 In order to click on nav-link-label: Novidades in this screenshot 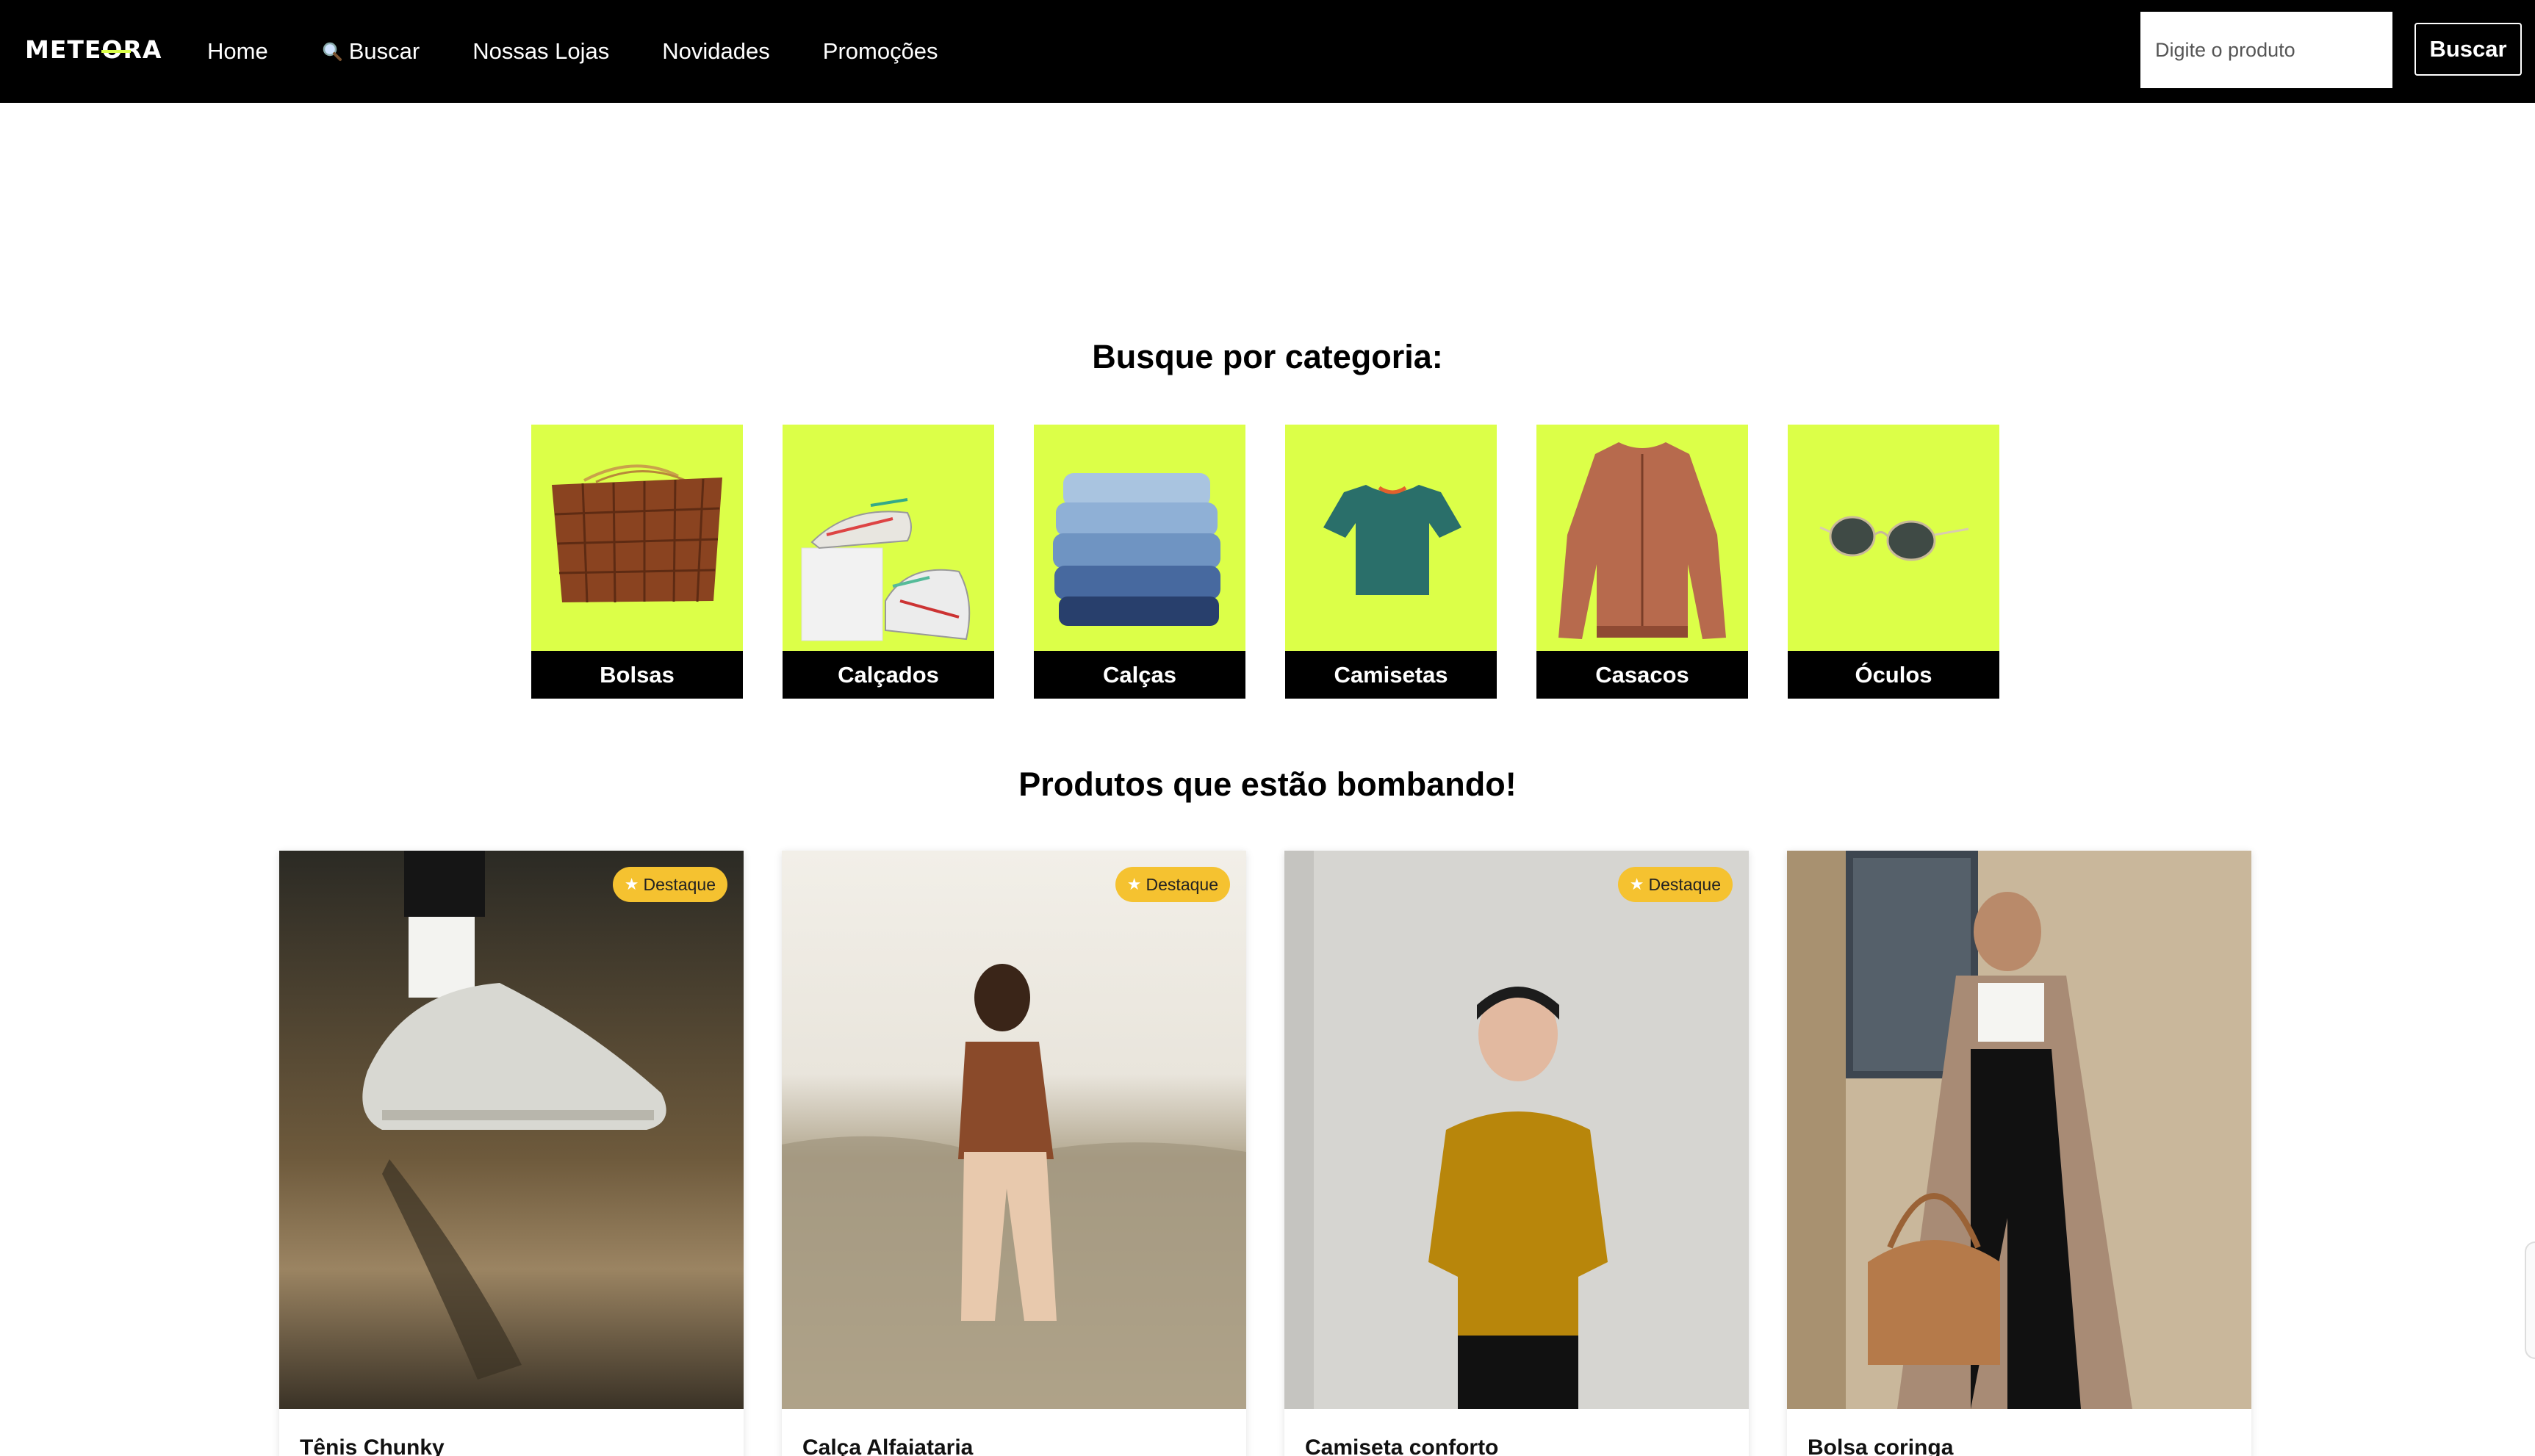, I will do `click(716, 51)`.